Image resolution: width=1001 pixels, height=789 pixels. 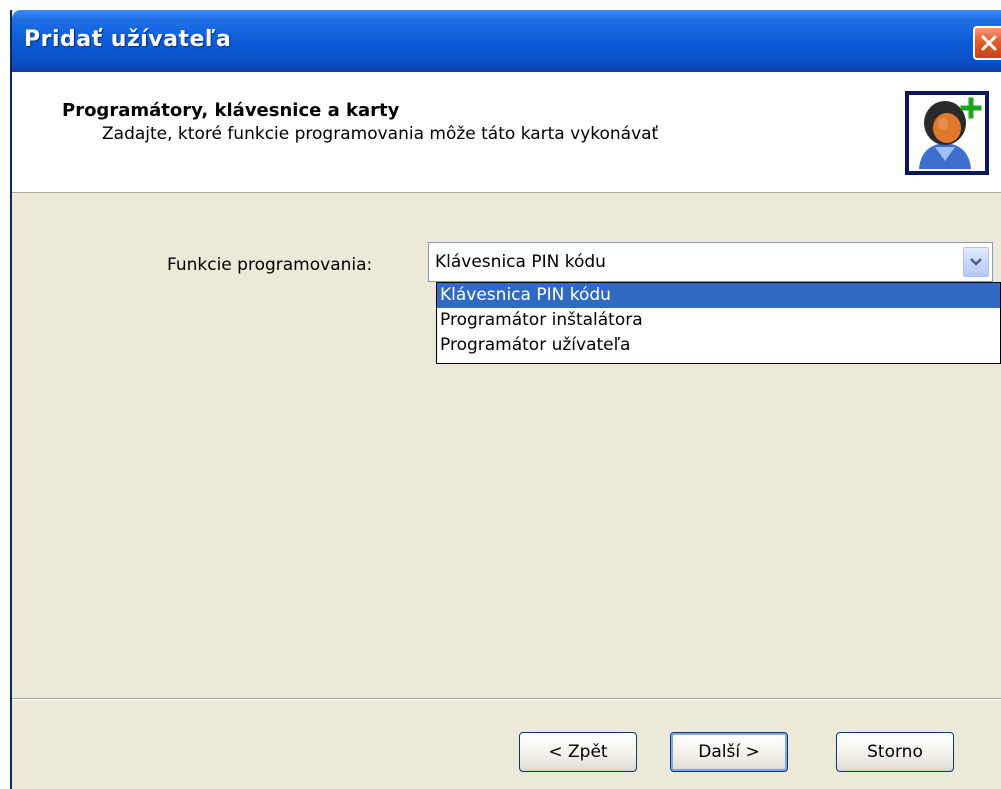 I want to click on programming-function-select: Klávesnica PIN kódu, so click(x=710, y=262).